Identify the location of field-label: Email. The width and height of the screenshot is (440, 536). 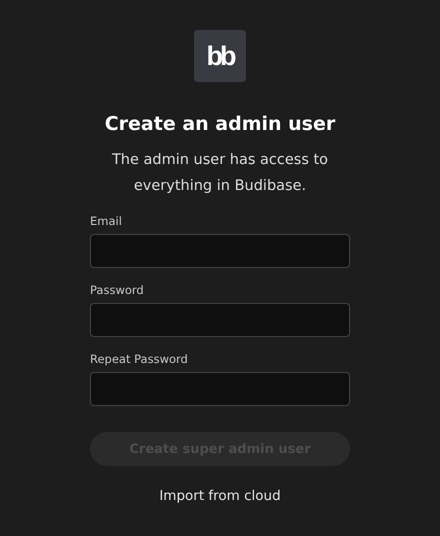
(106, 221).